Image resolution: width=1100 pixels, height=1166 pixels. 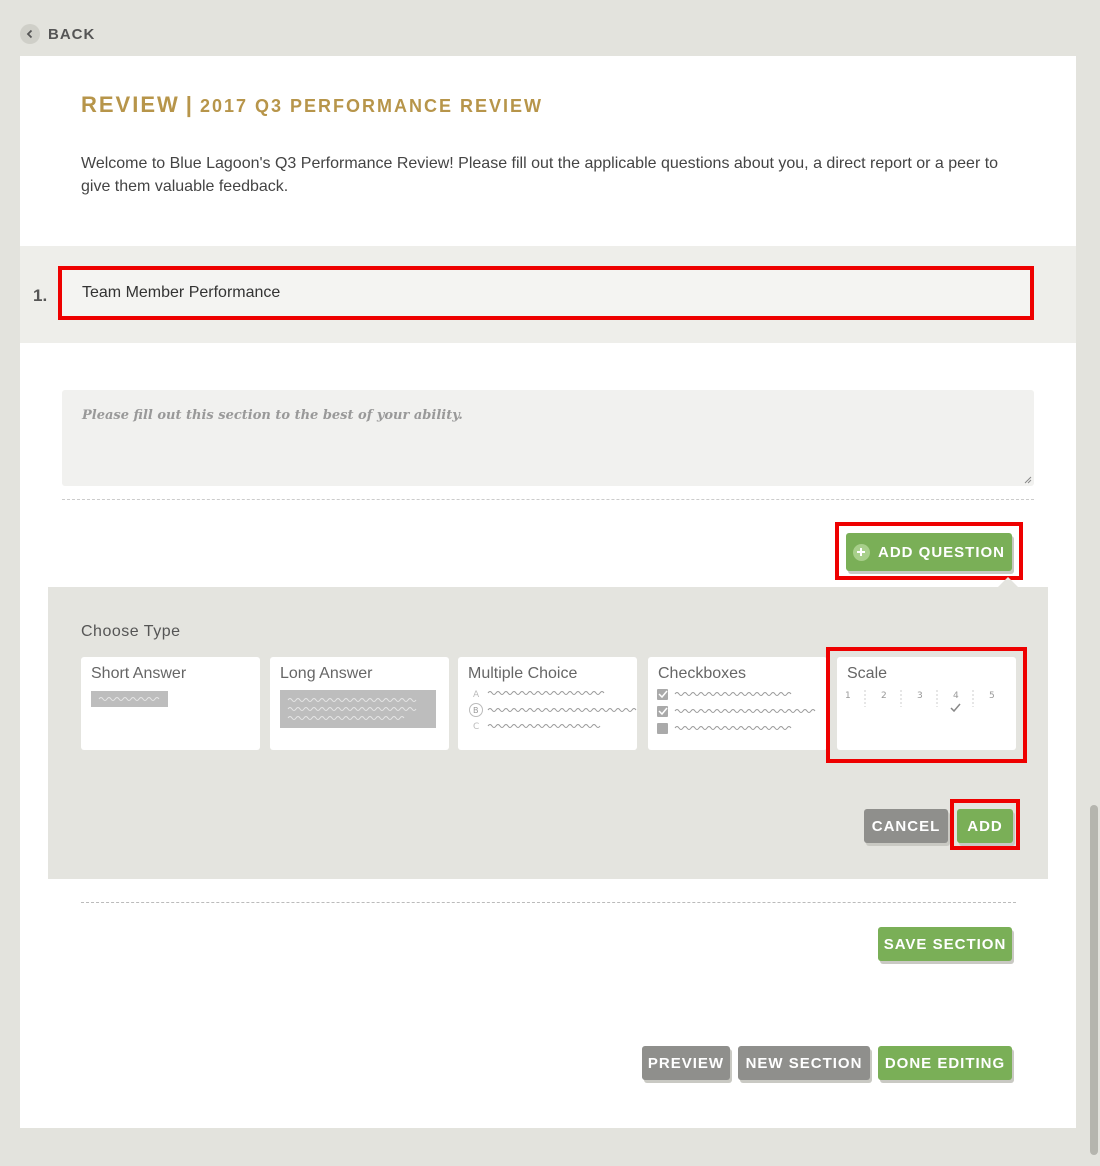 What do you see at coordinates (861, 552) in the screenshot?
I see `plus-icon` at bounding box center [861, 552].